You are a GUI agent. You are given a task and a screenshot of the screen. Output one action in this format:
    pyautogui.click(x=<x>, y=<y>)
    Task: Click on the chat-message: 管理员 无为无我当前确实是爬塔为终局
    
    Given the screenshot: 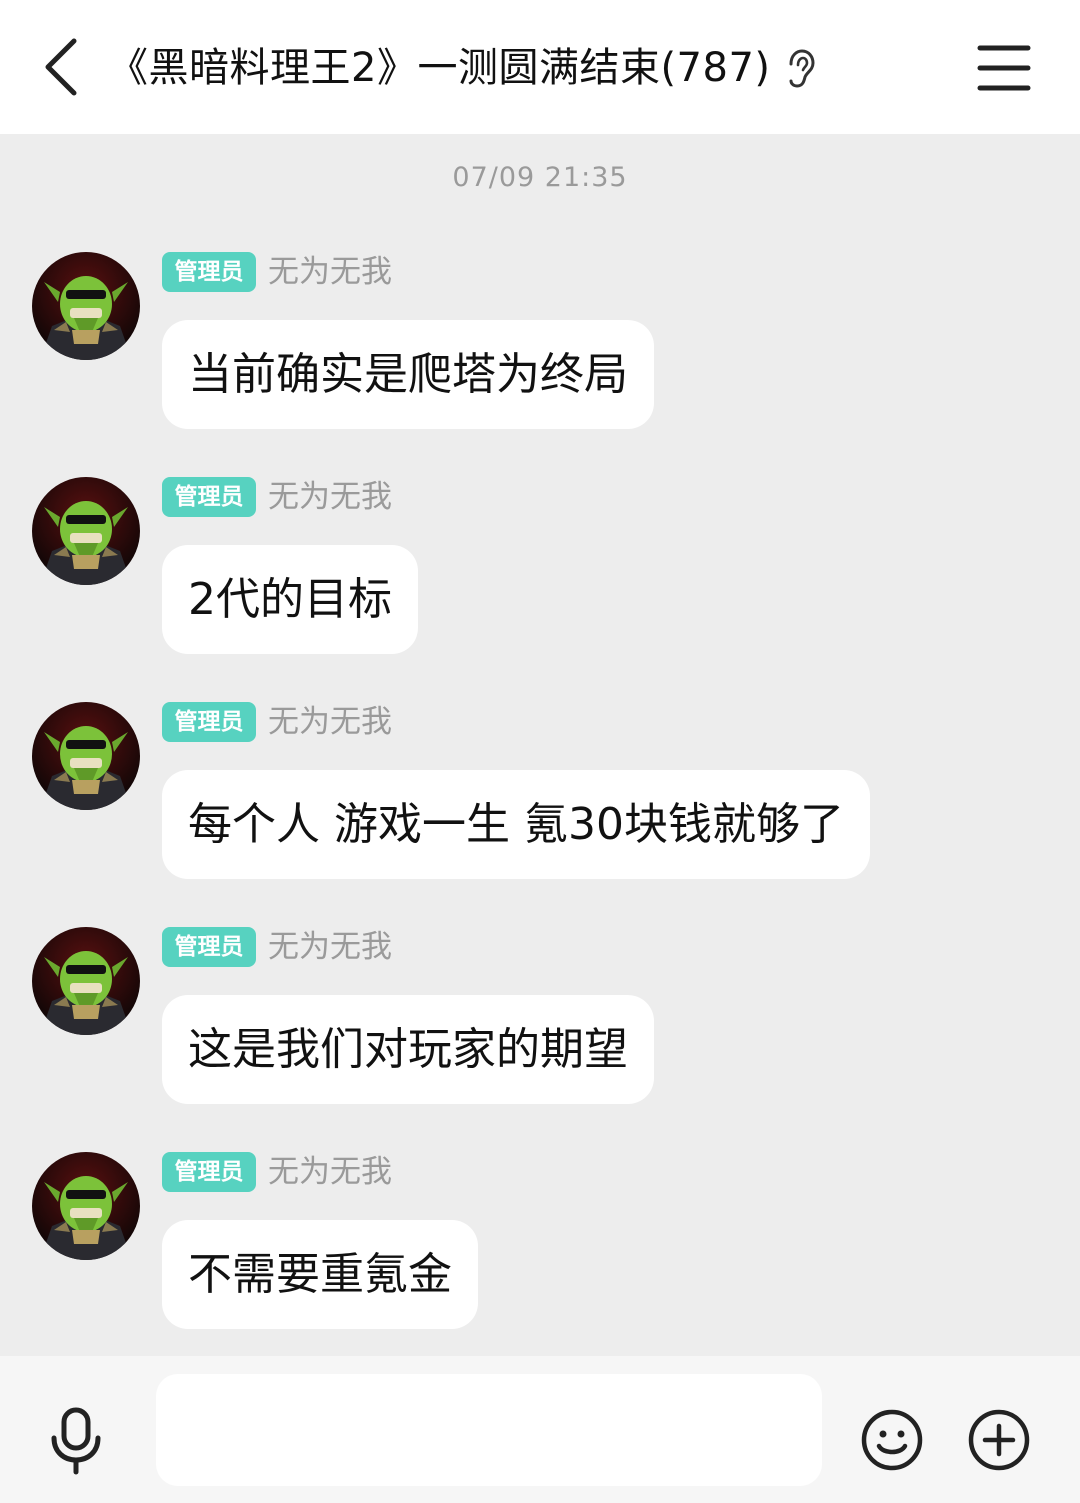 What is the action you would take?
    pyautogui.click(x=540, y=352)
    